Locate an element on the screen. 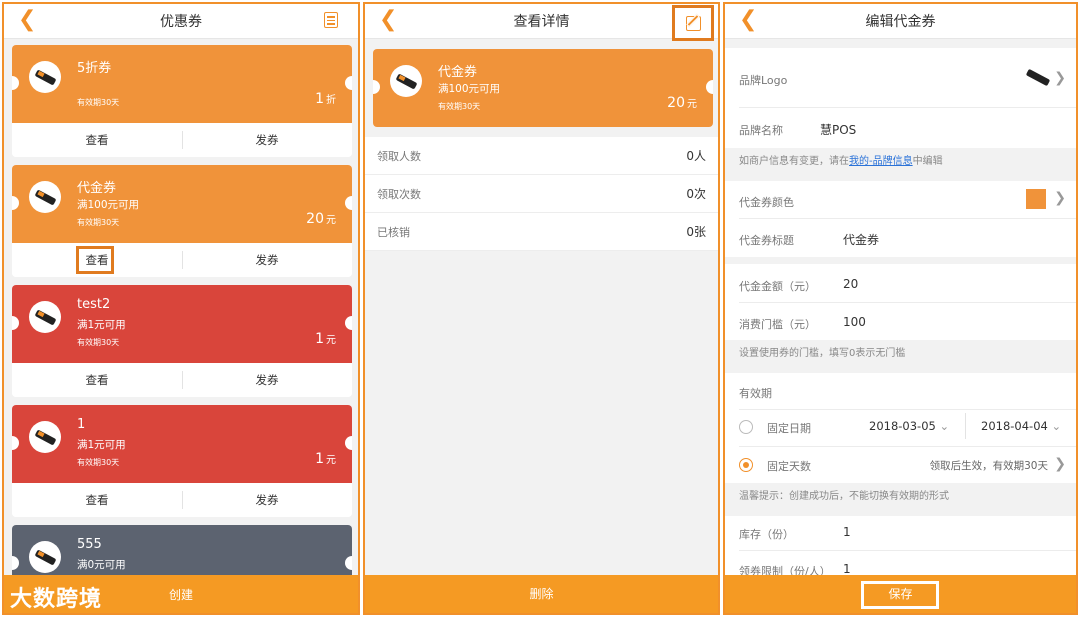  brand-info-link: 我的-品牌信息 is located at coordinates (881, 161).